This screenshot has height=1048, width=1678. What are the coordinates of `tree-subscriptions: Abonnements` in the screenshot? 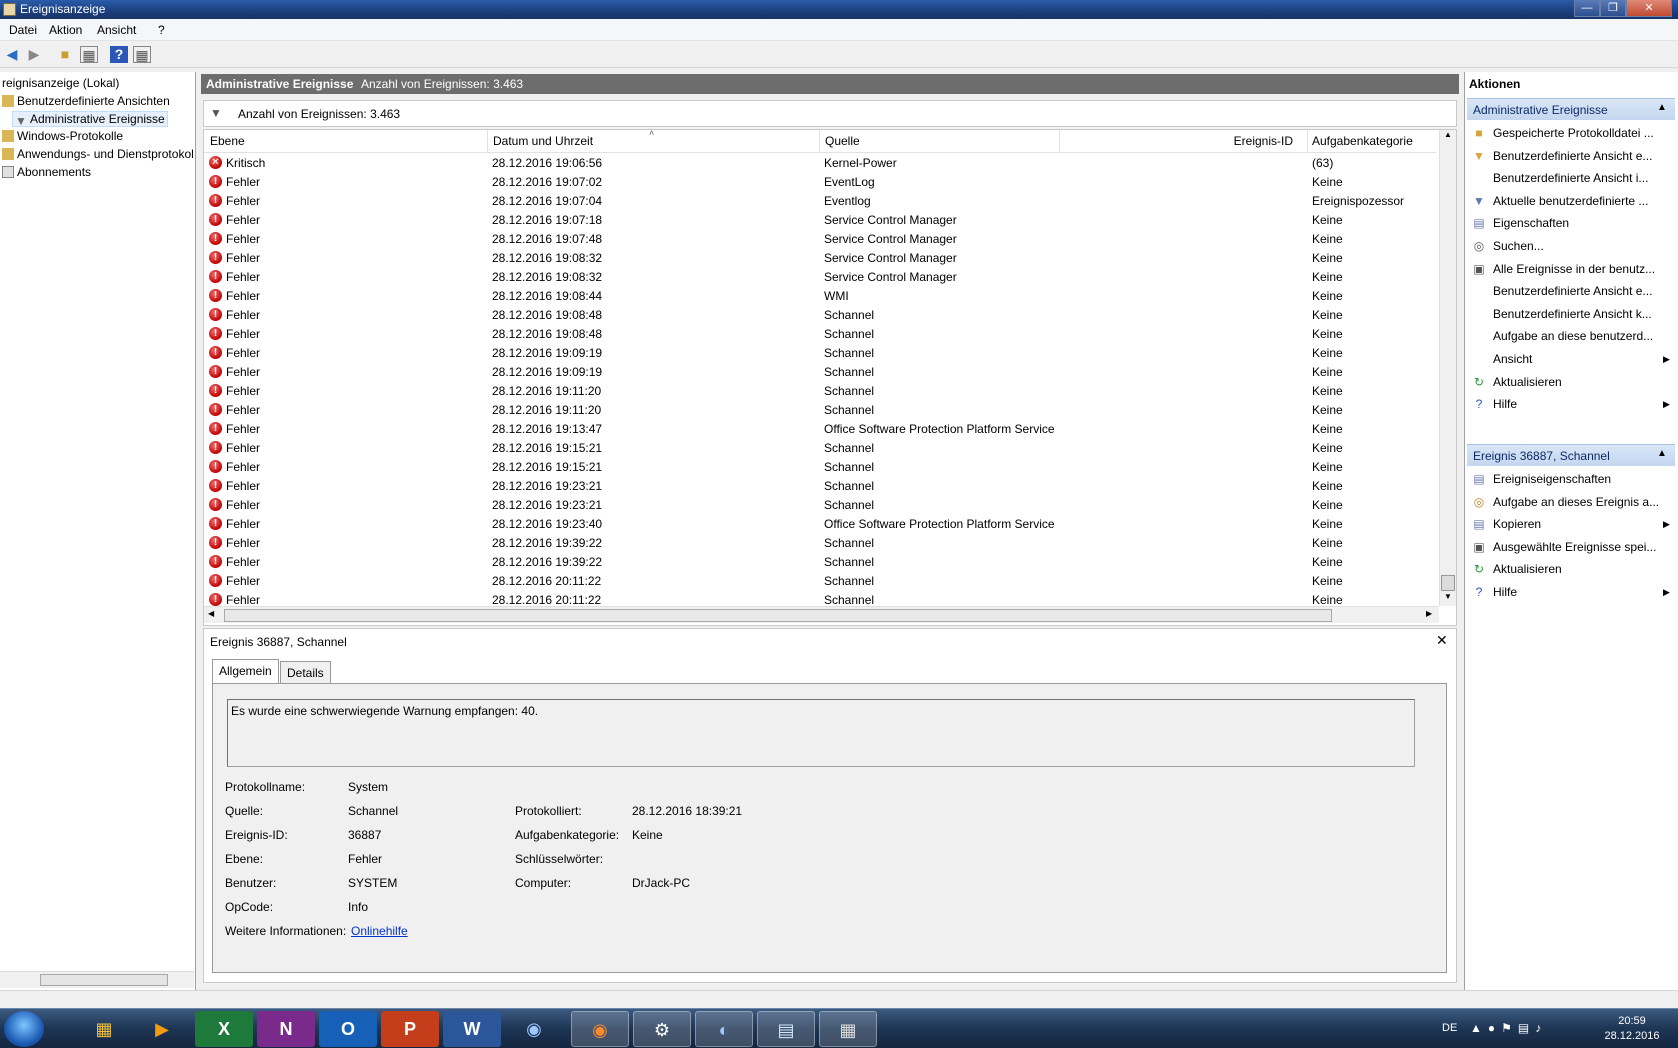 It's located at (46, 172).